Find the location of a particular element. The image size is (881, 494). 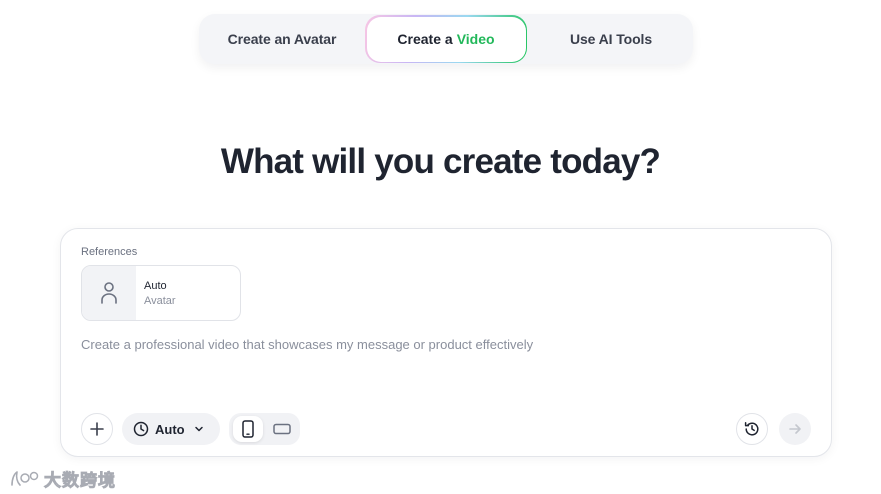

landscape-option is located at coordinates (282, 429).